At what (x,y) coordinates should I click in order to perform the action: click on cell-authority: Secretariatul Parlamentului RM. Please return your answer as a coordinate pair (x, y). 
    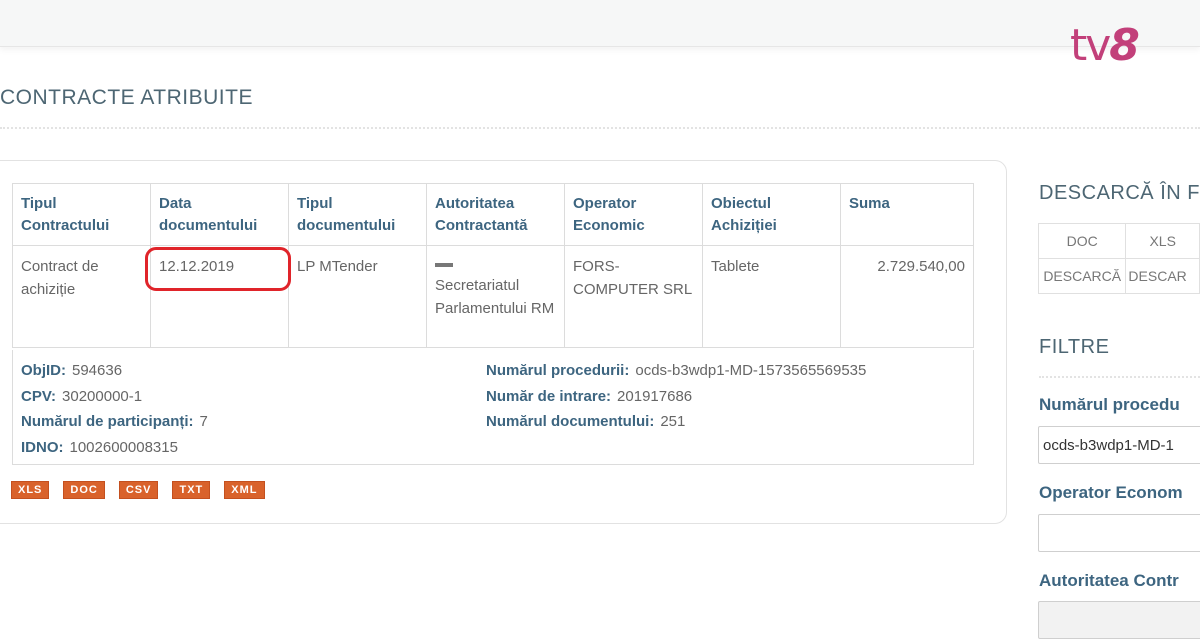
    Looking at the image, I should click on (495, 296).